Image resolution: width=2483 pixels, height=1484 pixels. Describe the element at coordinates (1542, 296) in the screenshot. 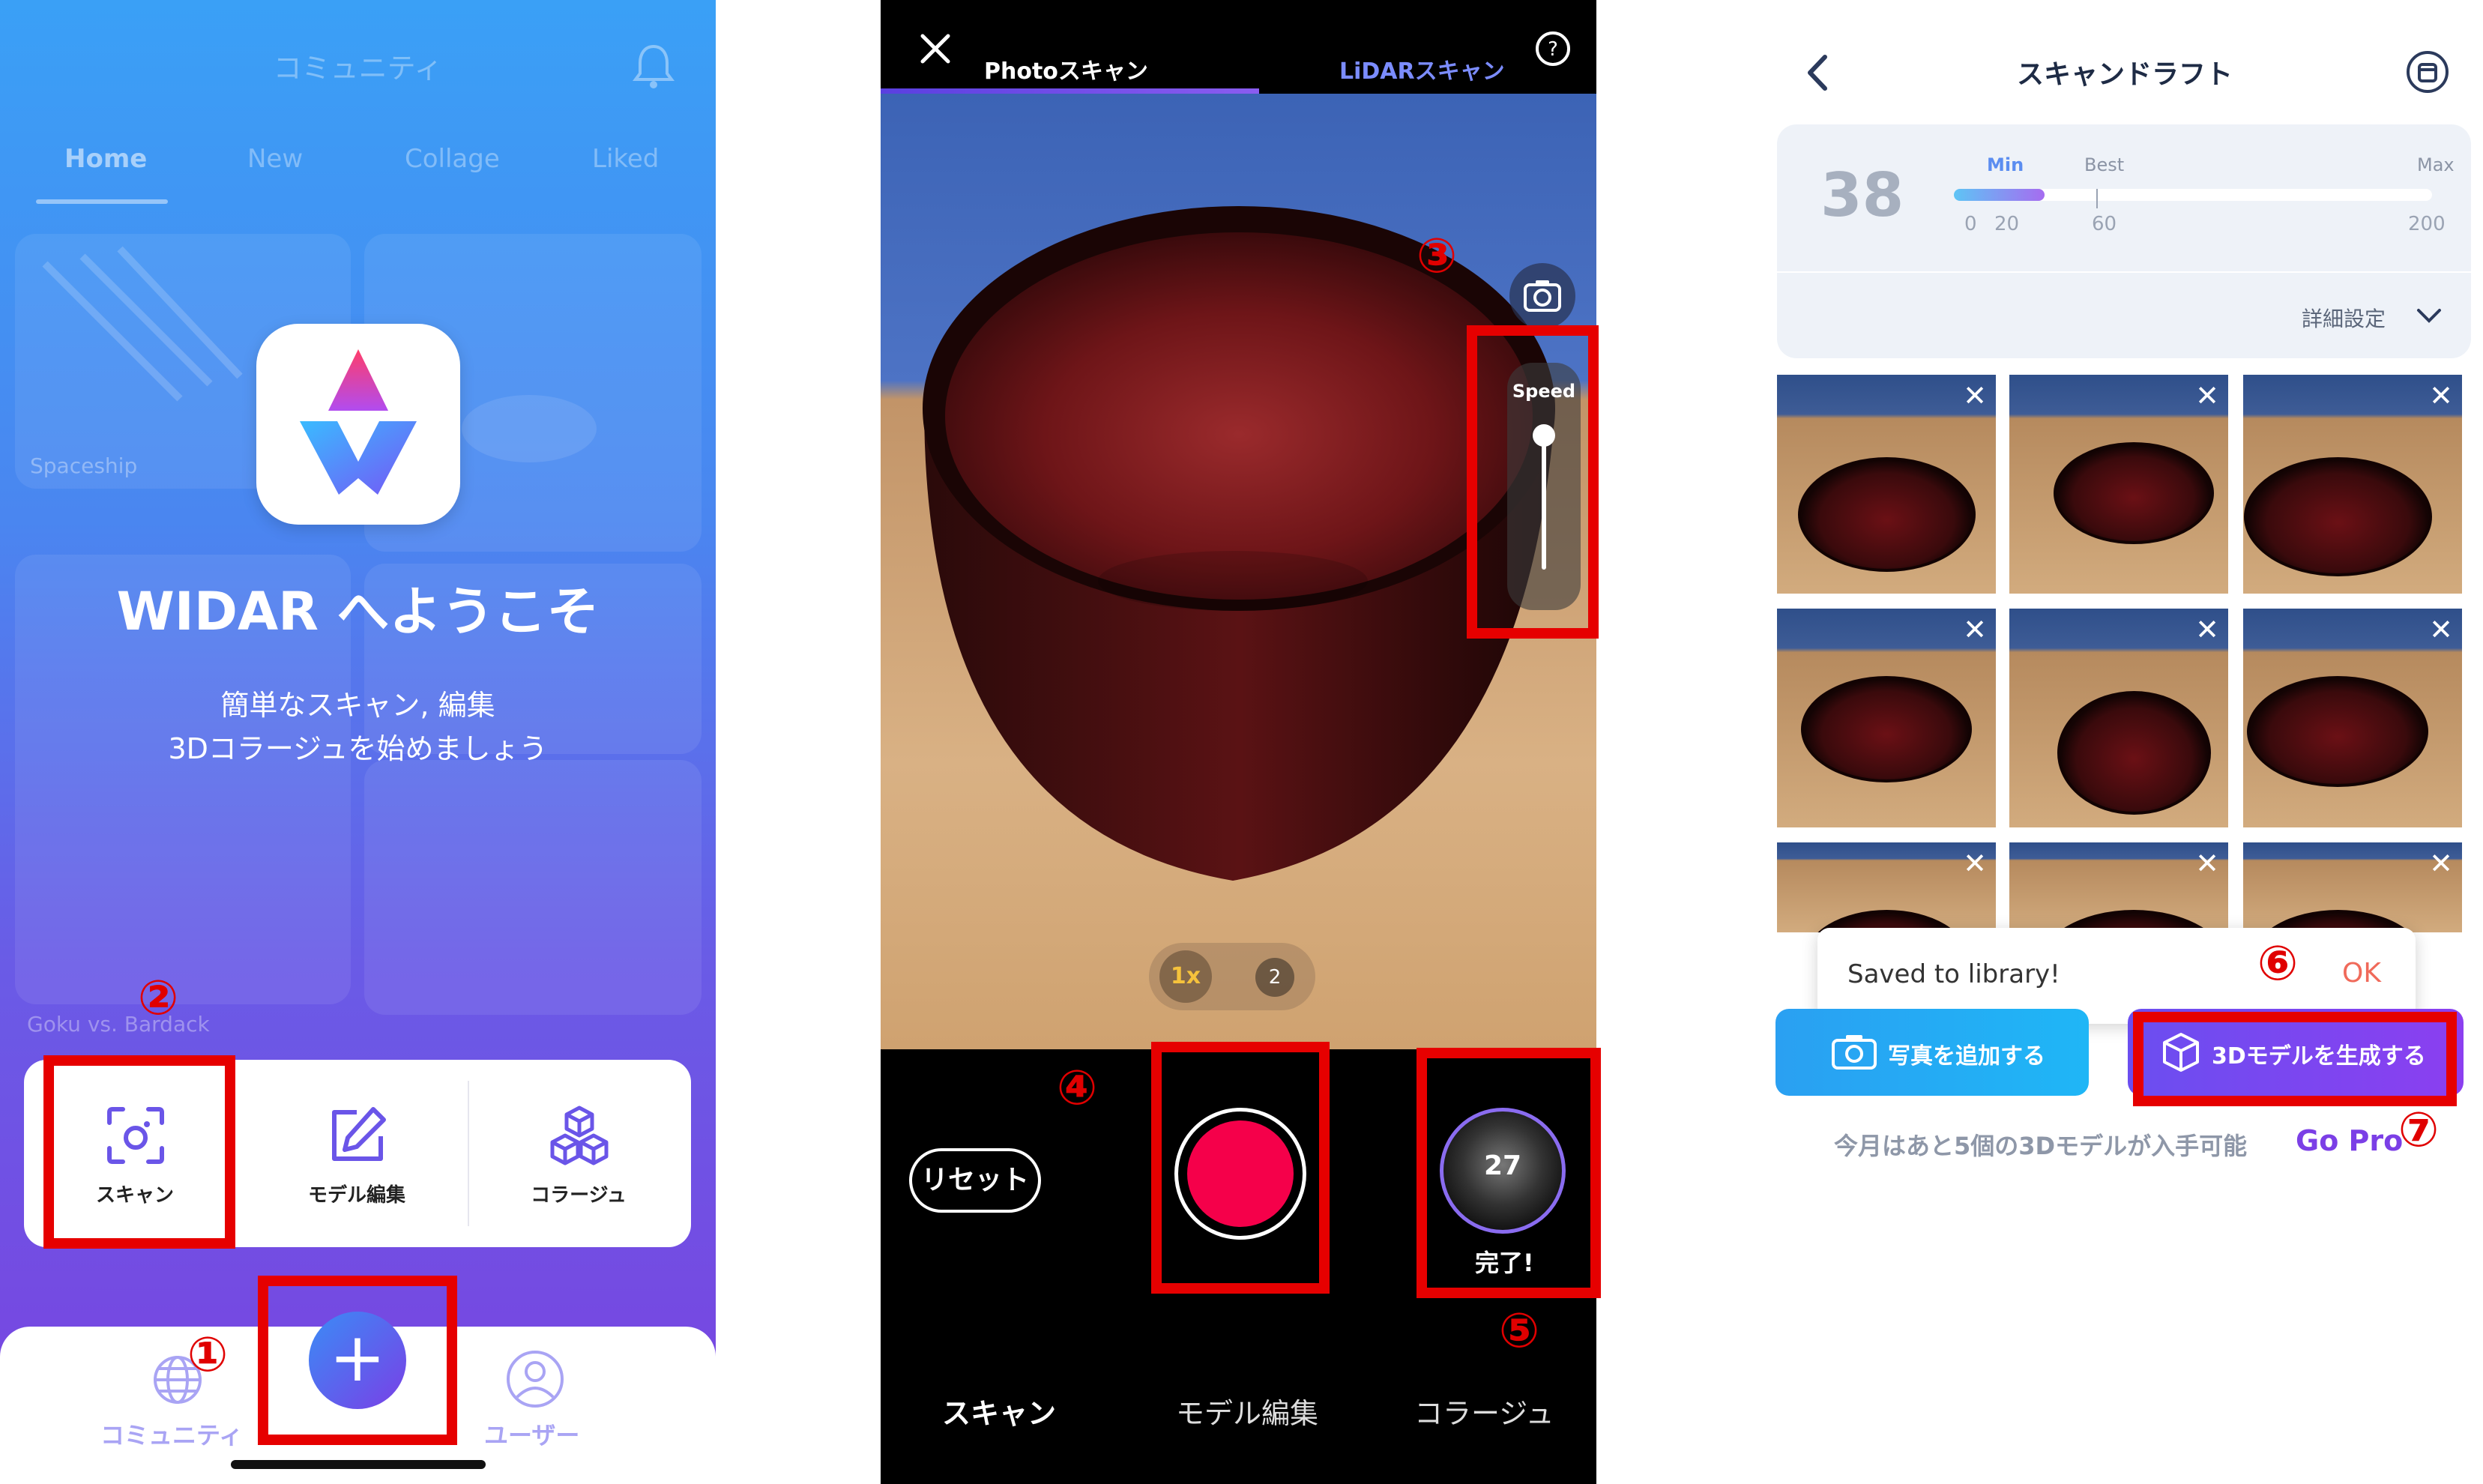

I see `camera-switch-icon` at that location.